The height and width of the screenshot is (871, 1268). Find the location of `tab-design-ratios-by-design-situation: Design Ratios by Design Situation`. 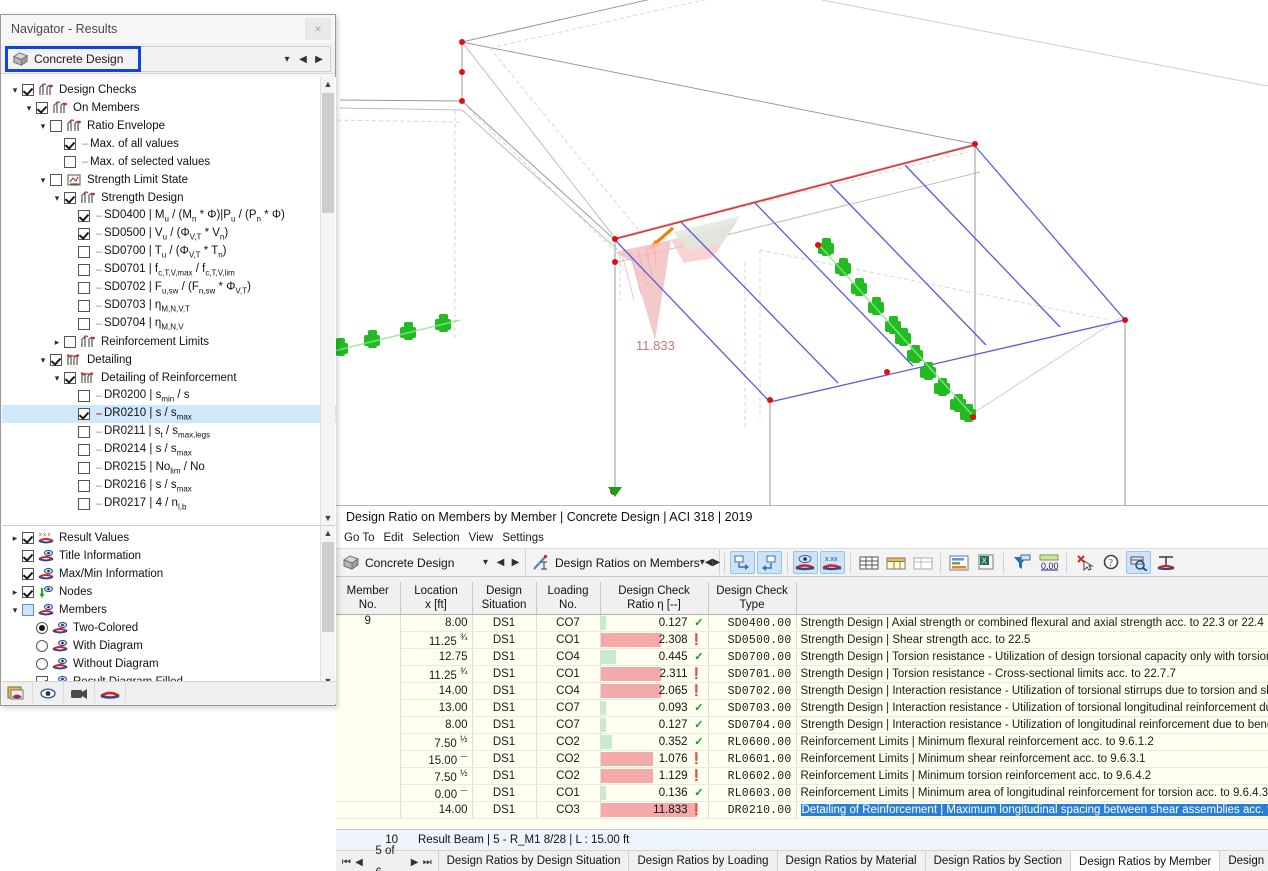

tab-design-ratios-by-design-situation: Design Ratios by Design Situation is located at coordinates (533, 861).